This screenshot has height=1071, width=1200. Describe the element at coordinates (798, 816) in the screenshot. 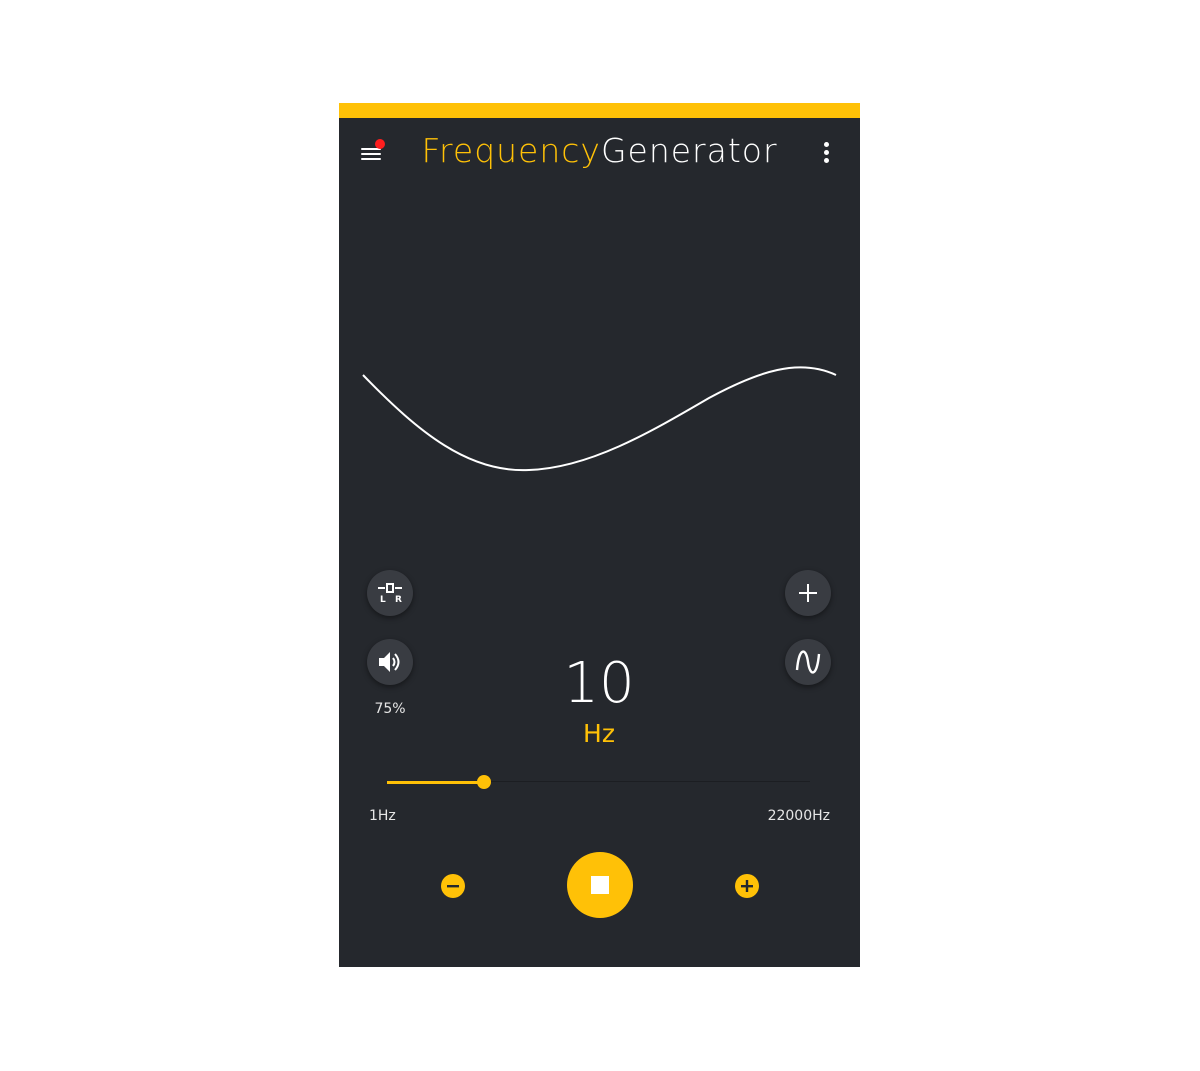

I see `slider-max-label: 22000Hz` at that location.